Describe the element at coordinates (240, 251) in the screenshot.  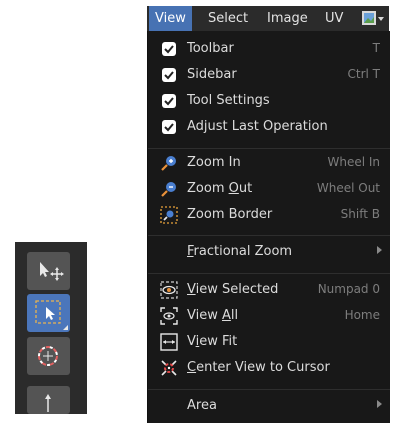
I see `menu-item-label: Fractional Zoom` at that location.